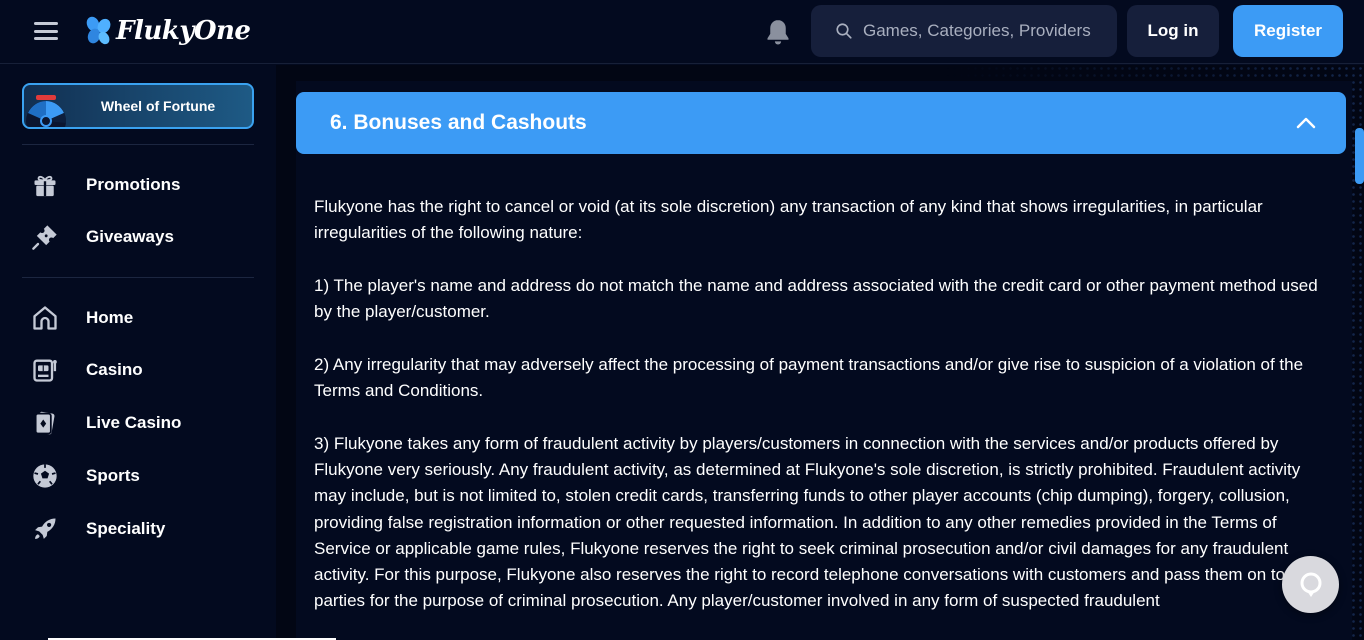  I want to click on menu-icon, so click(46, 31).